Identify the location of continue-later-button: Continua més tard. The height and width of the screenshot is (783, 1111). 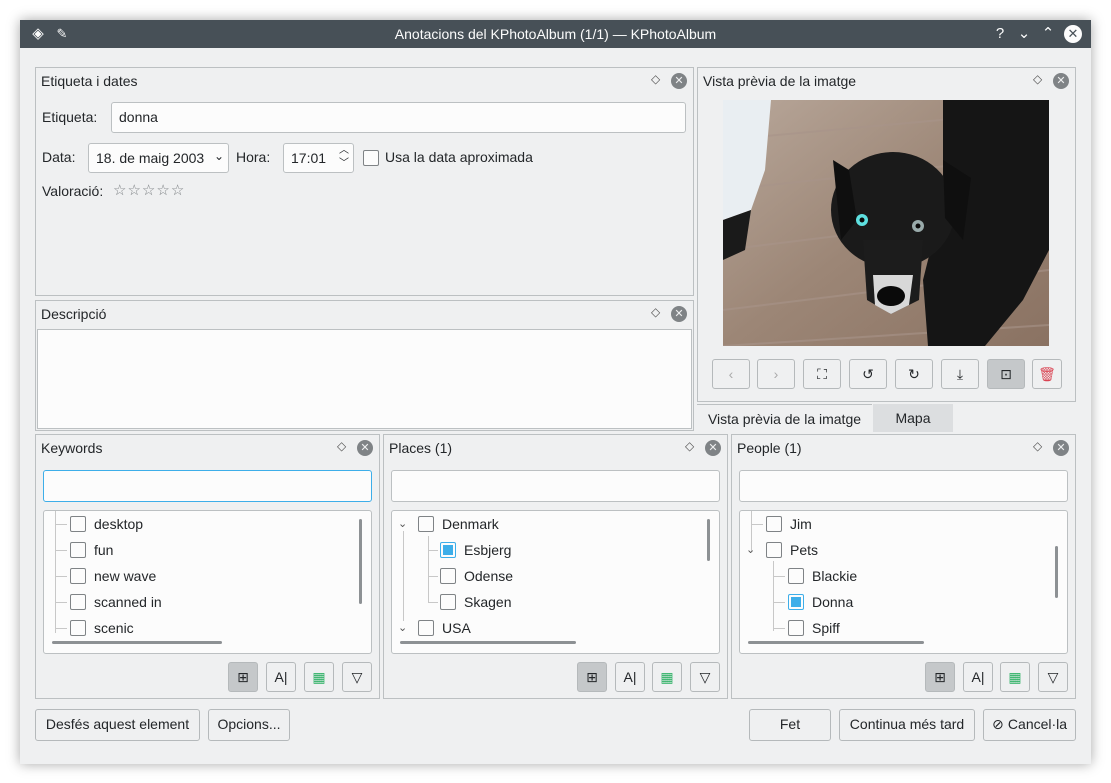
(907, 725).